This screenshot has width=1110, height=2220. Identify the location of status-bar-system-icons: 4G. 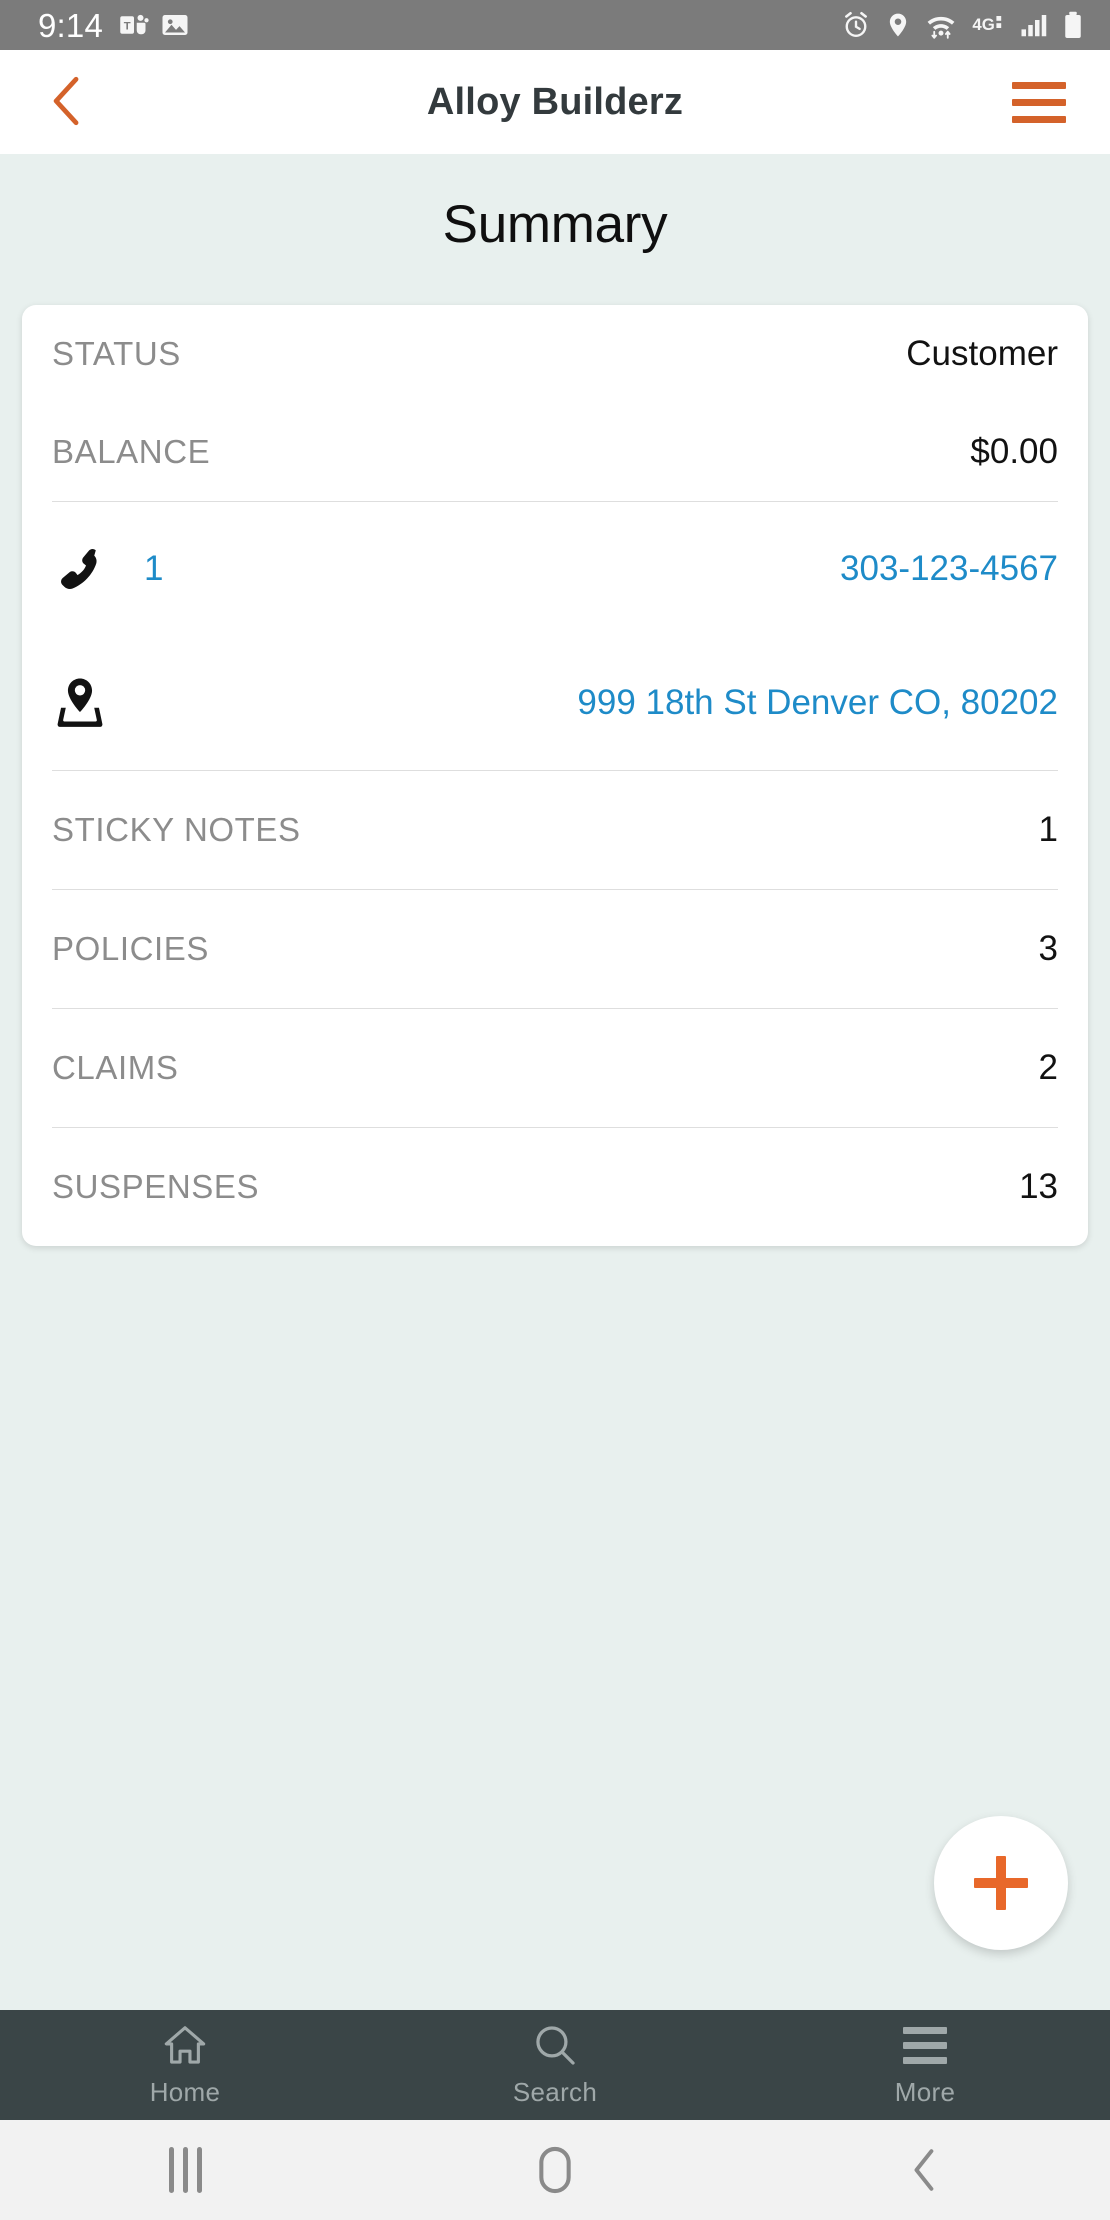
(962, 25).